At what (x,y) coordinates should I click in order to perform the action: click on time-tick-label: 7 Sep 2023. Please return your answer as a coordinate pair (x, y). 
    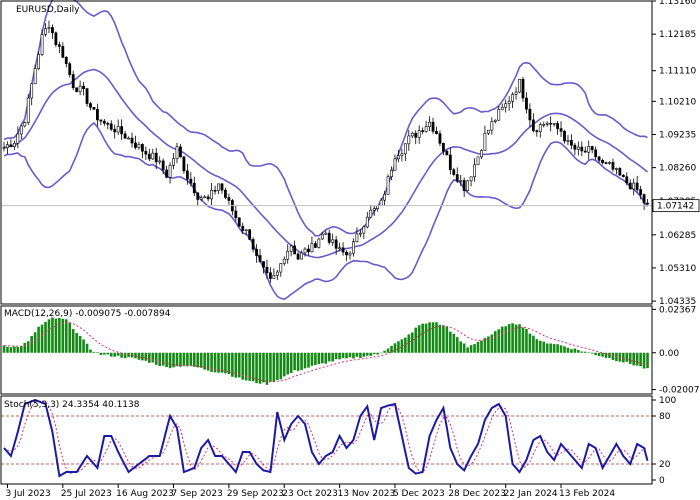
    Looking at the image, I should click on (197, 494).